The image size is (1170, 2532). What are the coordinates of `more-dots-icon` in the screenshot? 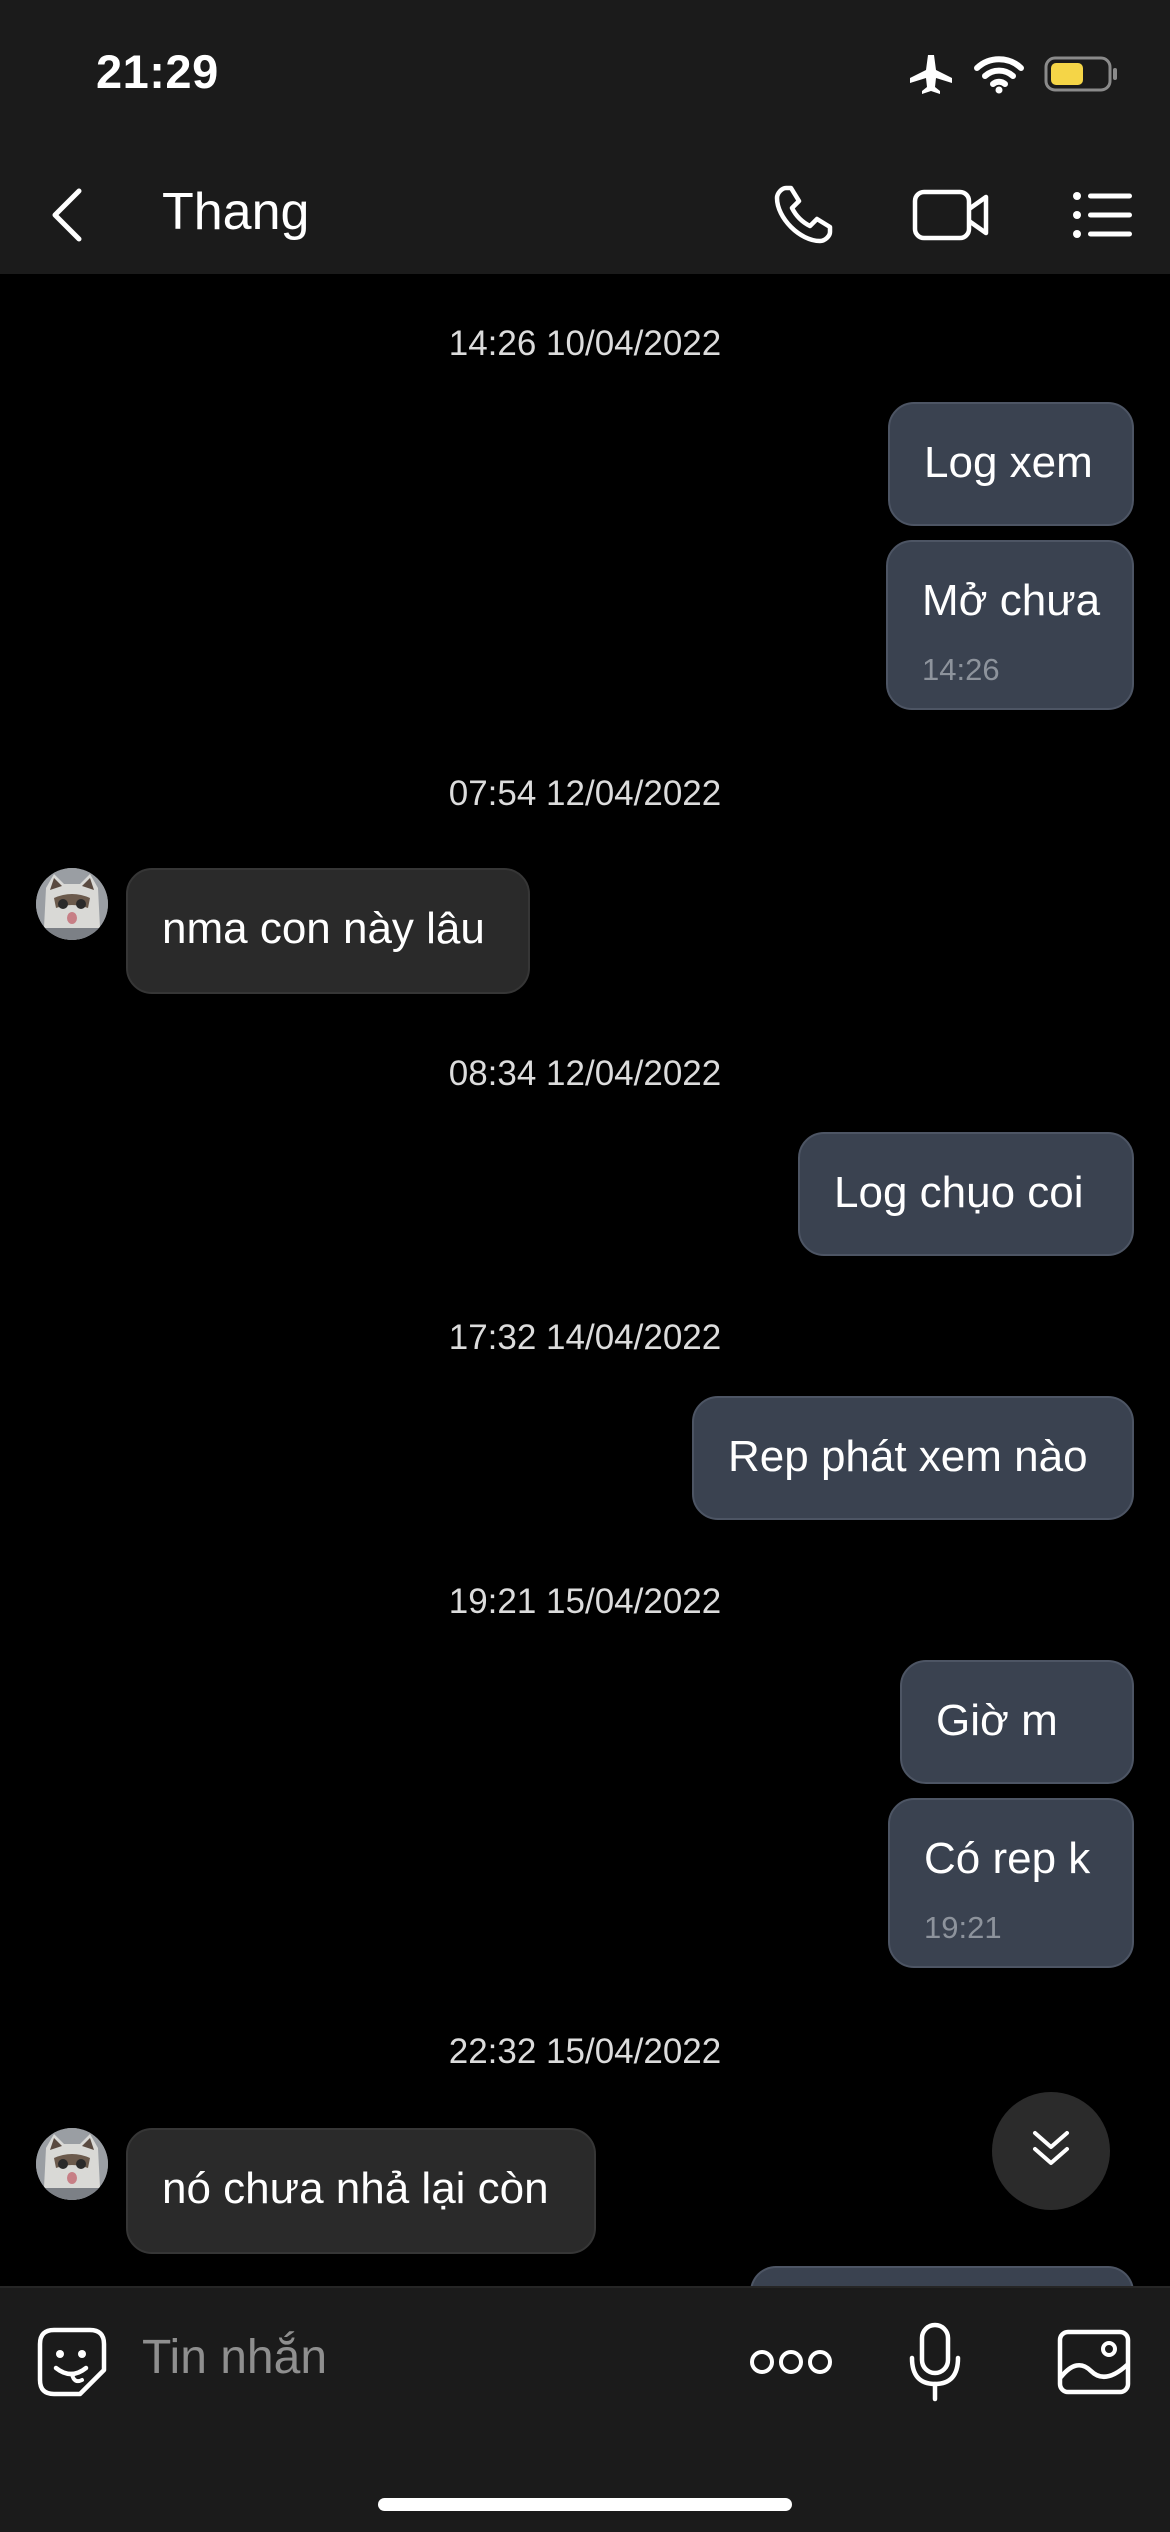 It's located at (791, 2364).